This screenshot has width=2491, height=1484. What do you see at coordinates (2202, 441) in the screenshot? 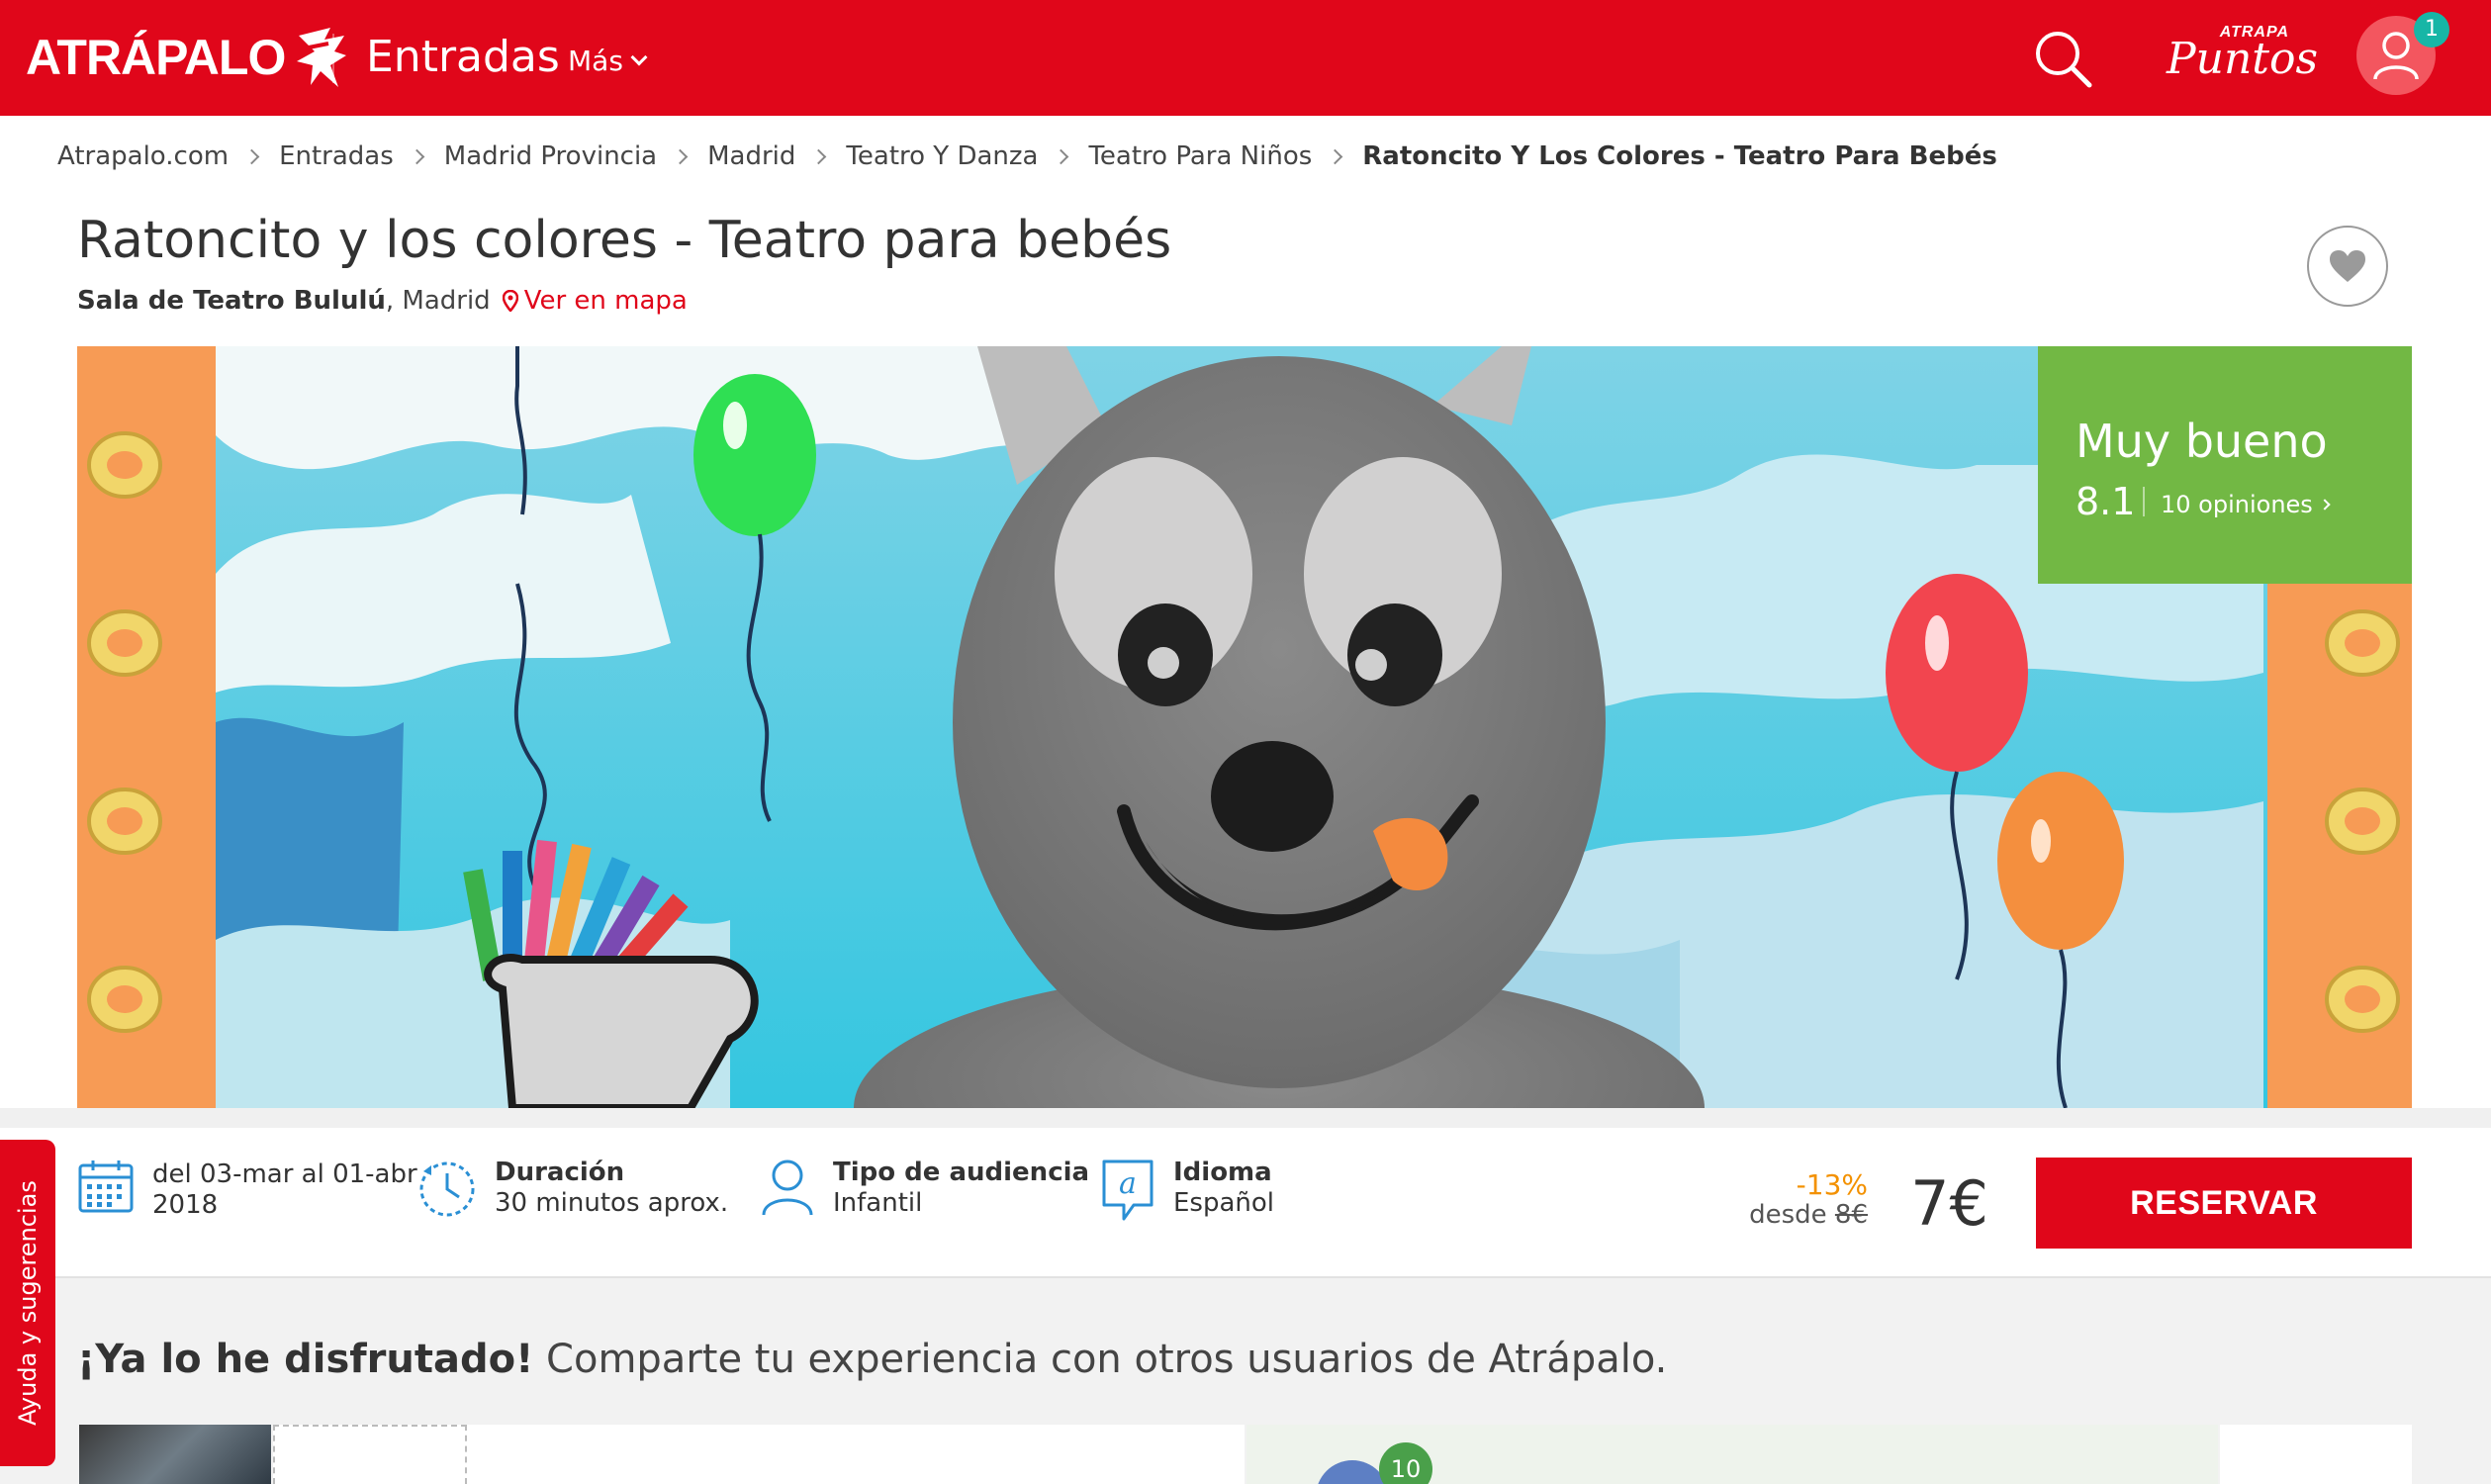
I see `rating-label: Muy bueno` at bounding box center [2202, 441].